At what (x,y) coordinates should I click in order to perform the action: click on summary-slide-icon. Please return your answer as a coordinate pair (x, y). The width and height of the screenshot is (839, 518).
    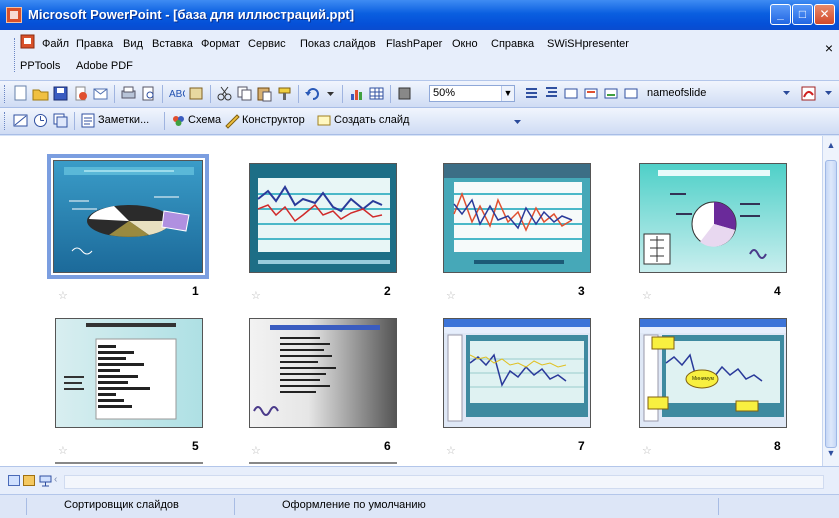
    Looking at the image, I should click on (60, 120).